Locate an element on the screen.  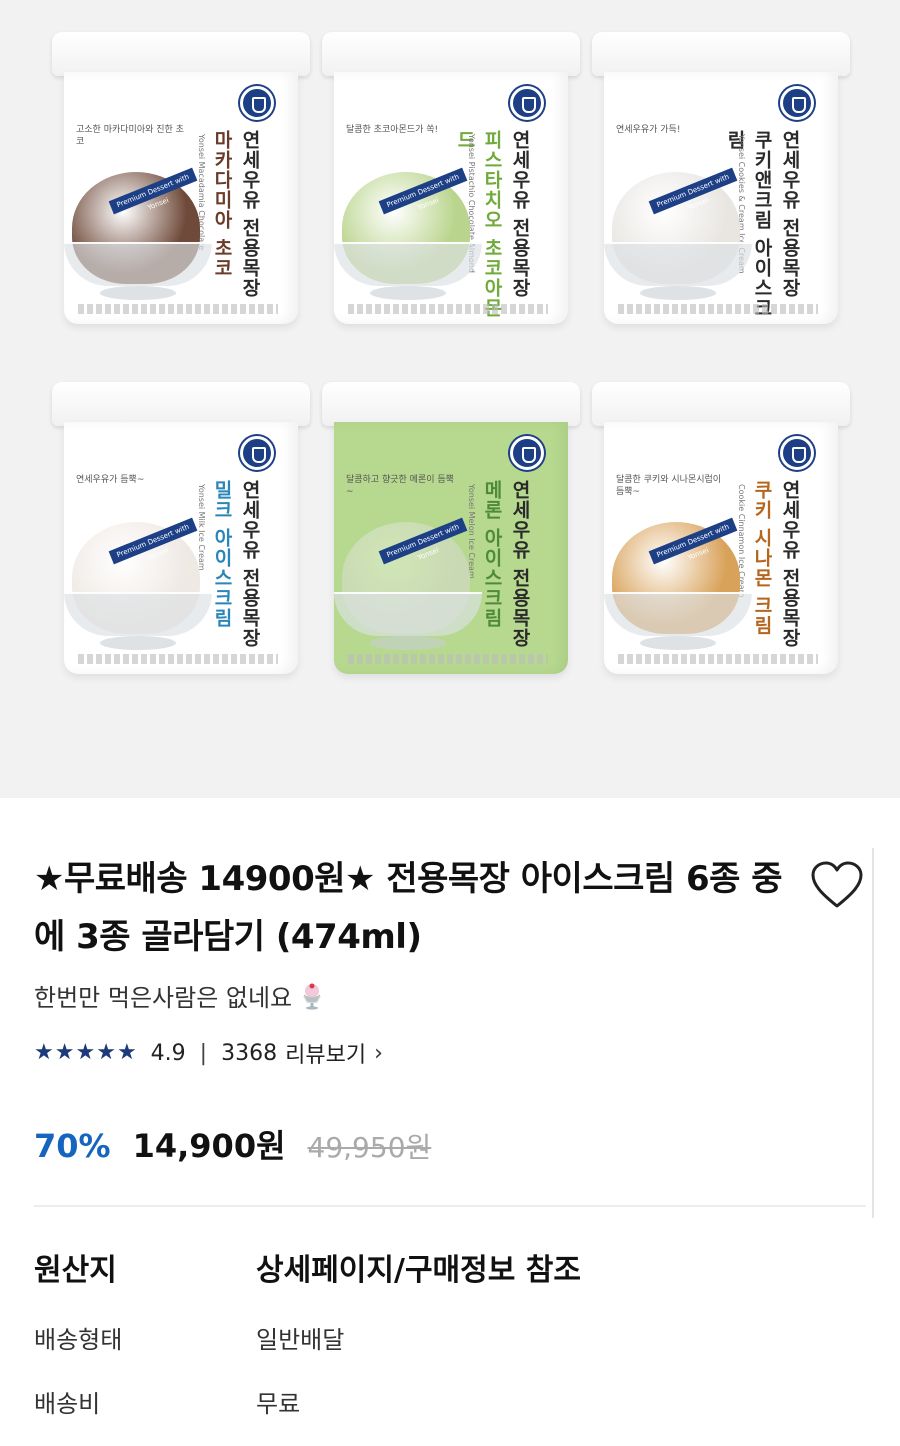
spec-value: 상세페이지/구매정보 참조 is located at coordinates (419, 1270).